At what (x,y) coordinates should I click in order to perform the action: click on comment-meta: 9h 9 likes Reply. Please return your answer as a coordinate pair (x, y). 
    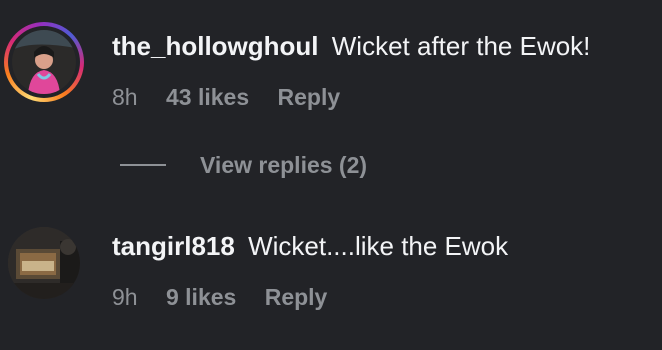
    Looking at the image, I should click on (230, 297).